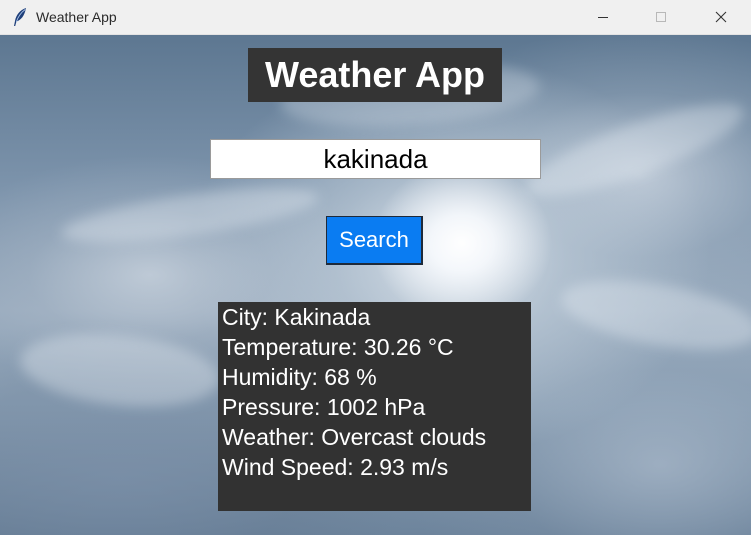 Image resolution: width=751 pixels, height=535 pixels. What do you see at coordinates (375, 159) in the screenshot?
I see `city-search-input` at bounding box center [375, 159].